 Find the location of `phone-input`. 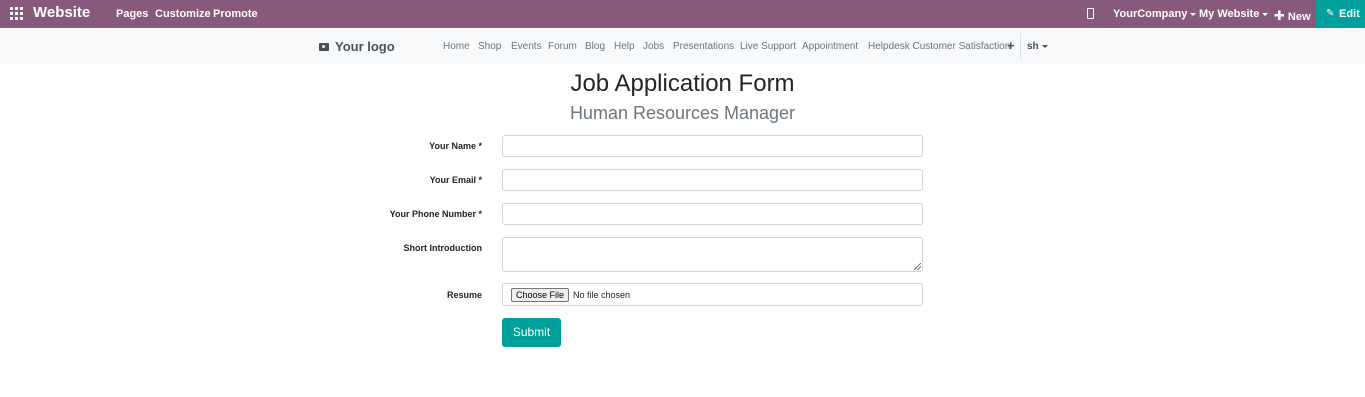

phone-input is located at coordinates (712, 214).